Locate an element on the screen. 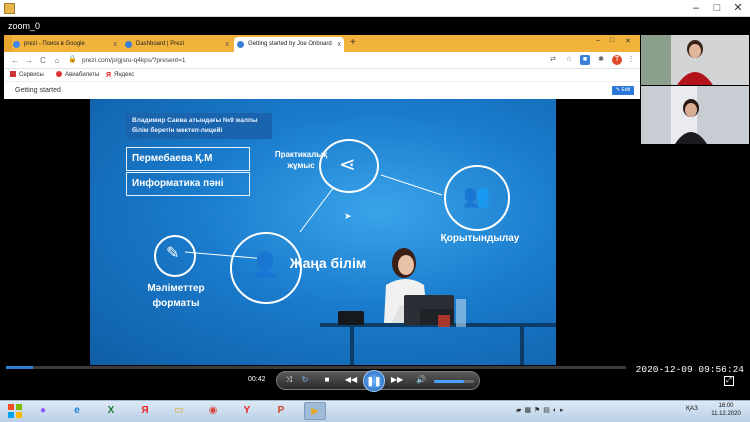 This screenshot has height=422, width=750. bookmark-label: Авиабилеты is located at coordinates (82, 75).